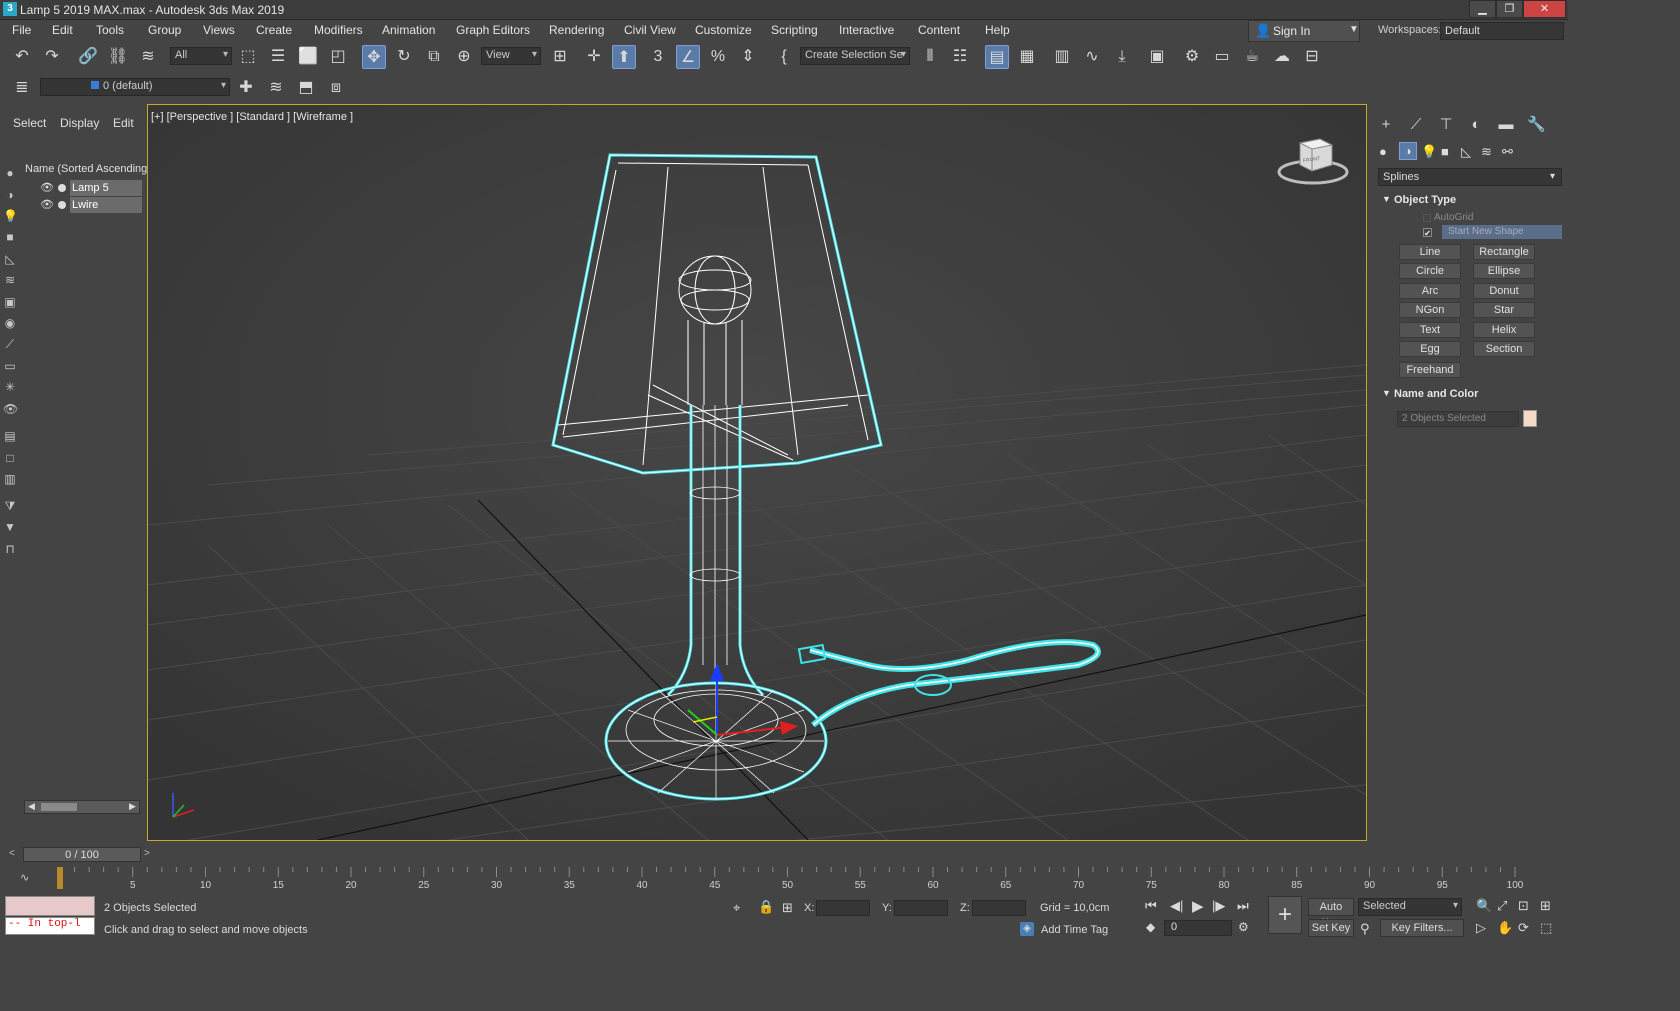 The image size is (1680, 1011). I want to click on restore-button: ❐, so click(1509, 9).